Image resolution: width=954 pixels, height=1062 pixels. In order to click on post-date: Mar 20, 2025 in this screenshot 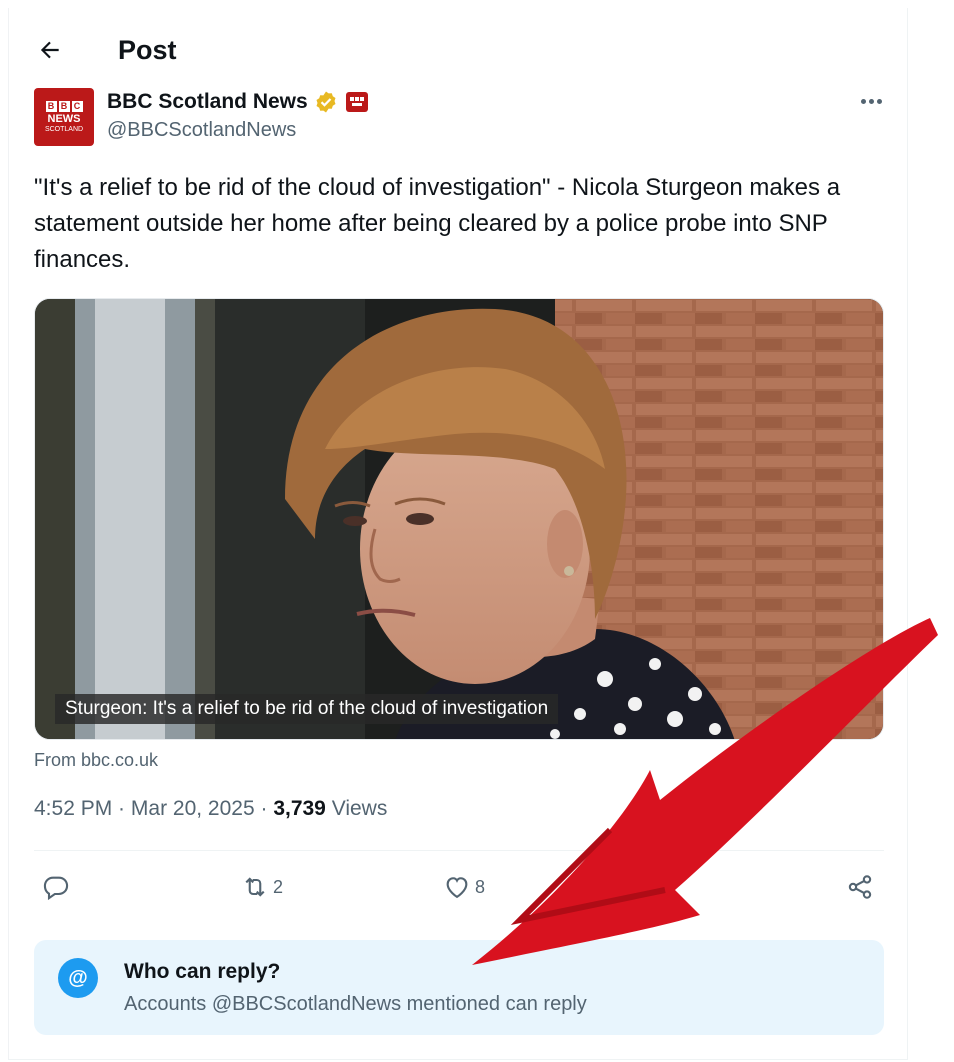, I will do `click(193, 808)`.